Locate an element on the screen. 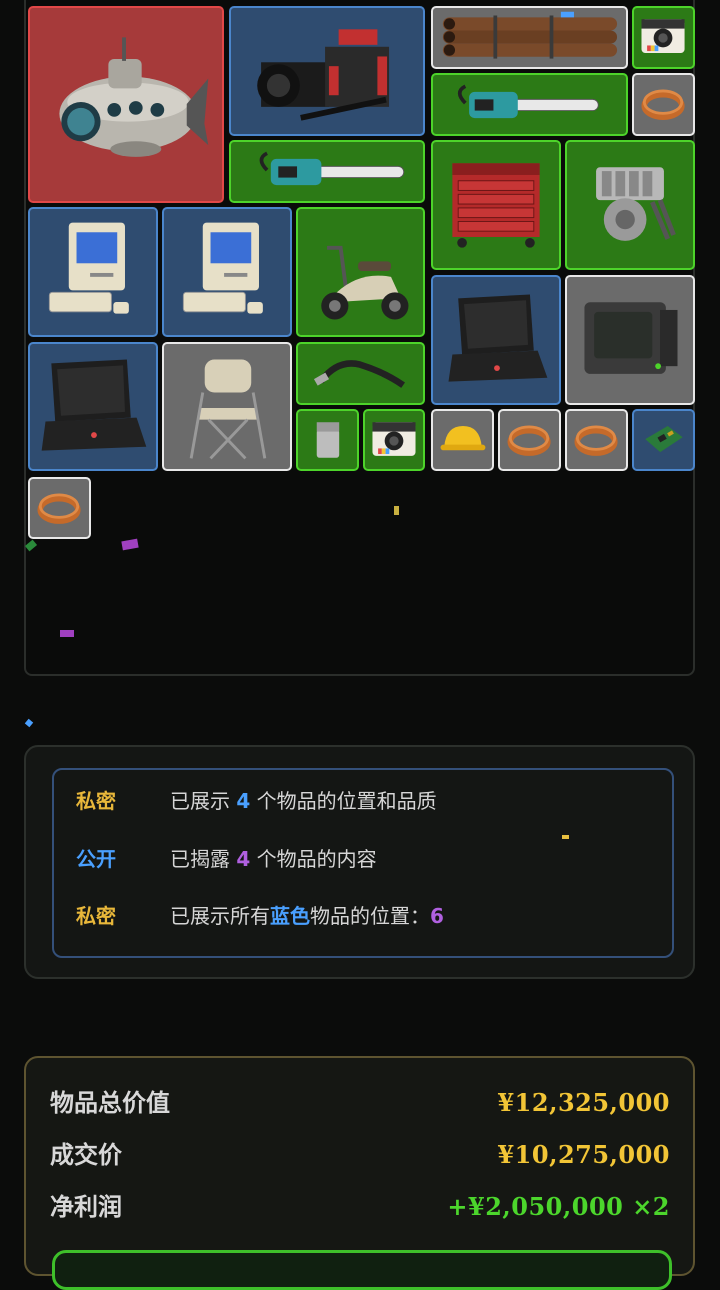 This screenshot has width=720, height=1290. pipe-bundle-icon is located at coordinates (530, 35).